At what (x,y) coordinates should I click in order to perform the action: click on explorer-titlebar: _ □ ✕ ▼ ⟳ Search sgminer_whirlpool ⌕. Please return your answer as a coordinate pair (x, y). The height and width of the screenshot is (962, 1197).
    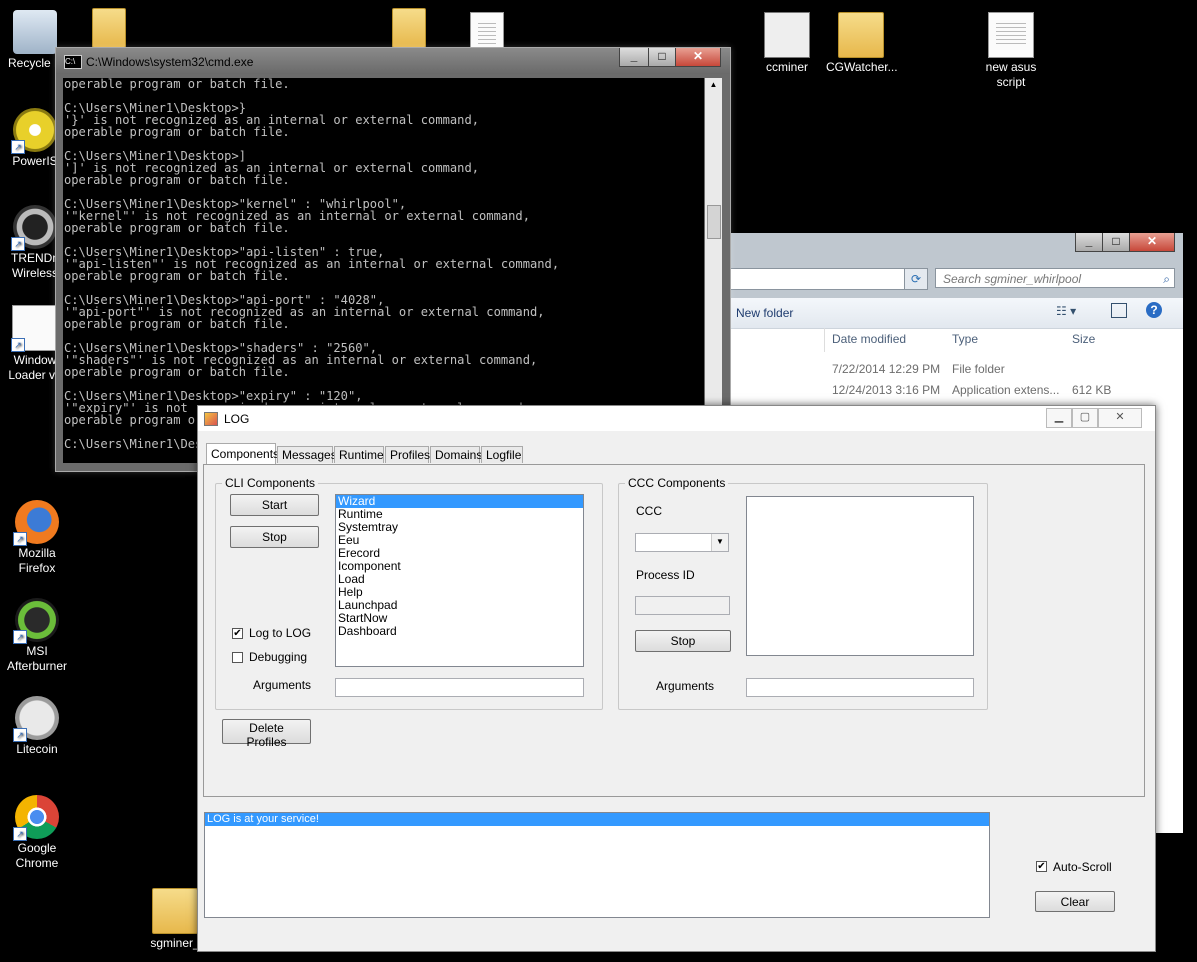
    Looking at the image, I should click on (955, 265).